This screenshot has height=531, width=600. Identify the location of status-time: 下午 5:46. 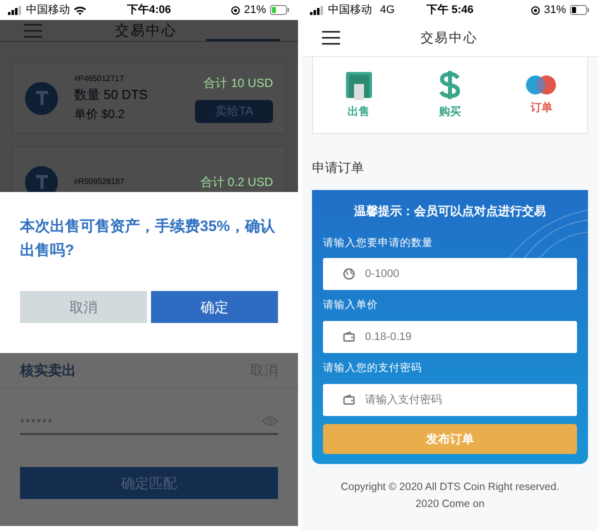
(450, 10).